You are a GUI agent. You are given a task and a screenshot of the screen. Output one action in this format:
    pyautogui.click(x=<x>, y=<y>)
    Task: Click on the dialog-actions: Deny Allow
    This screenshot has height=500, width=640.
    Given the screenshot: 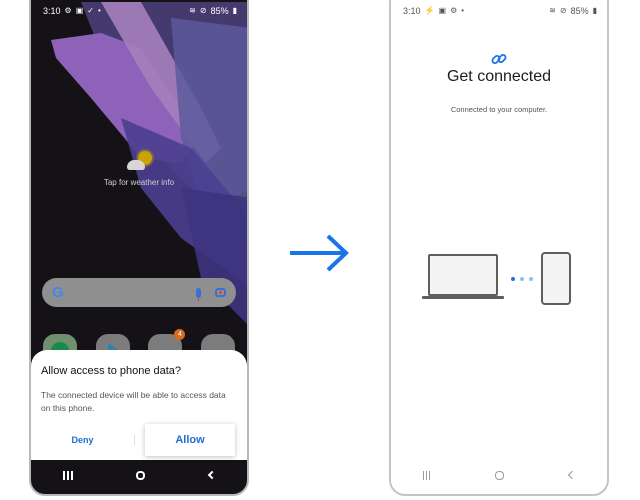 What is the action you would take?
    pyautogui.click(x=139, y=440)
    